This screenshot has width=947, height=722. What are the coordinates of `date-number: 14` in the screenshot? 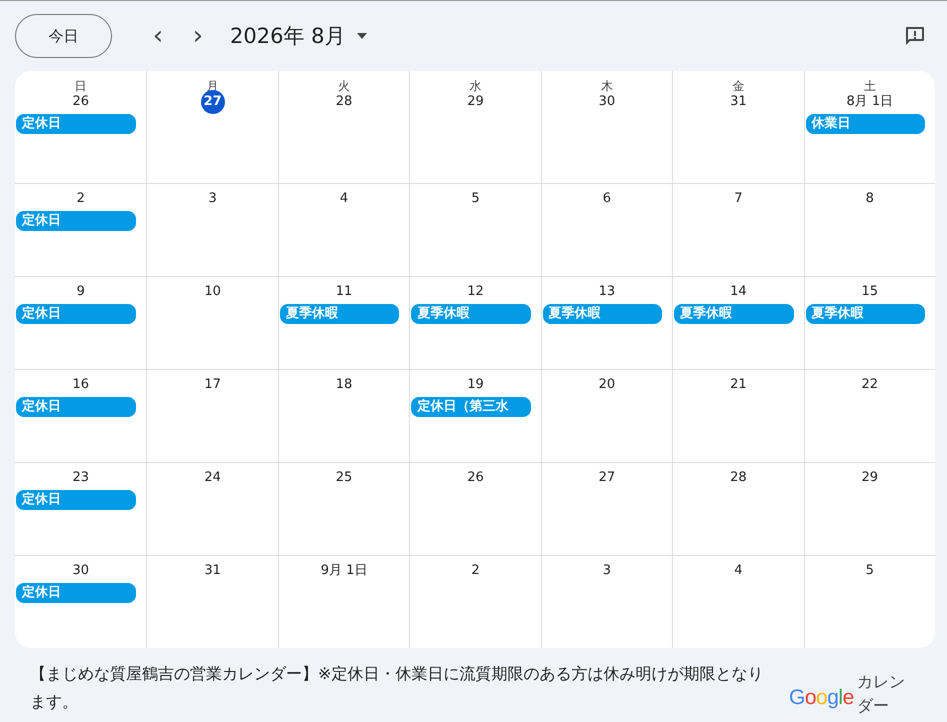 It's located at (738, 292).